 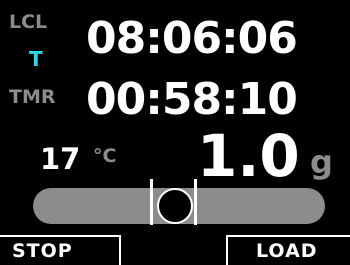 What do you see at coordinates (248, 156) in the screenshot?
I see `g-load-value: 1.0` at bounding box center [248, 156].